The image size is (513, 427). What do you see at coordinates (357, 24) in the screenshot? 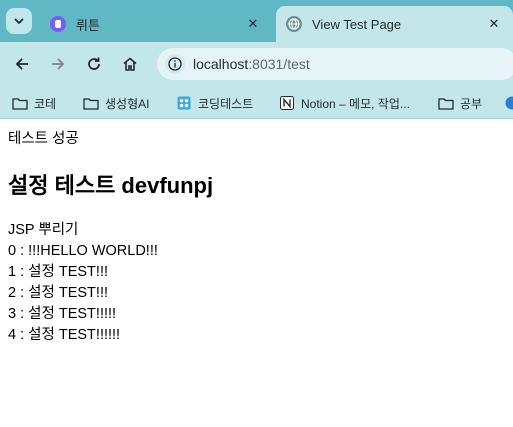
I see `tab-title: View Test Page` at bounding box center [357, 24].